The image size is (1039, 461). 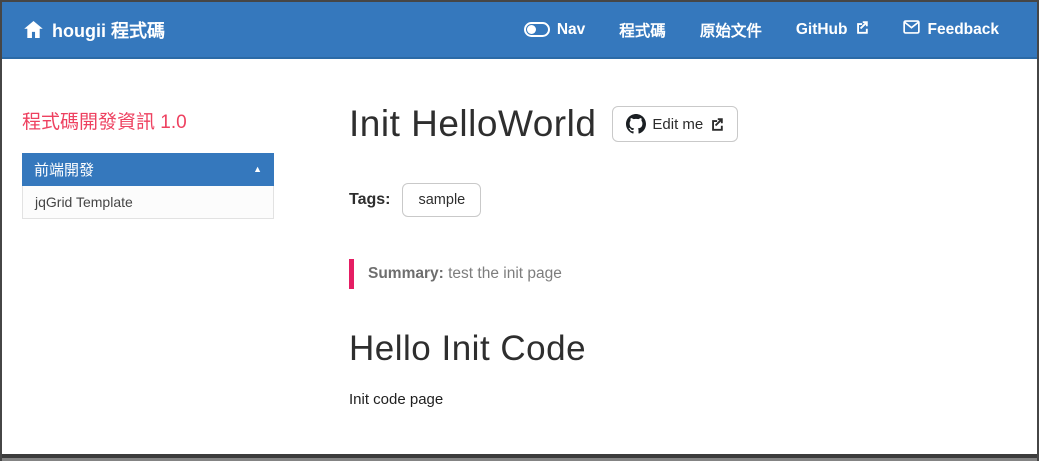 I want to click on nav-item-feedback: Feedback, so click(x=951, y=29).